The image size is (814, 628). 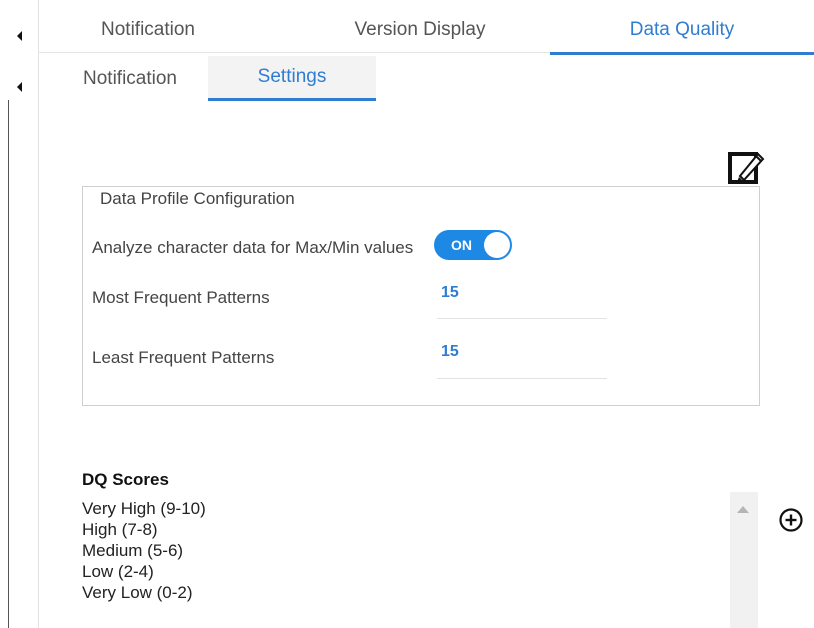 I want to click on plus-circle-icon, so click(x=791, y=520).